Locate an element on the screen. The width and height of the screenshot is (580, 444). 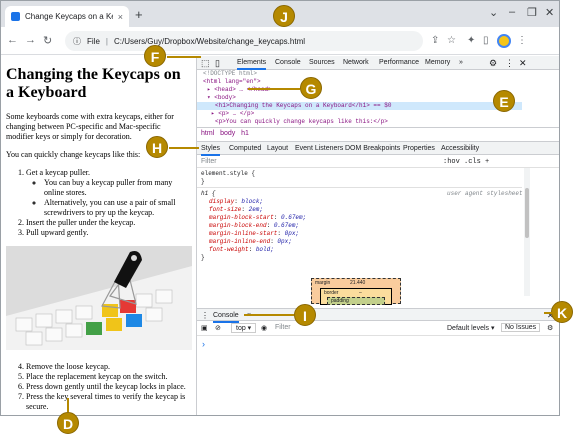
drawer-menu-icon: ⋮ is located at coordinates (205, 316).